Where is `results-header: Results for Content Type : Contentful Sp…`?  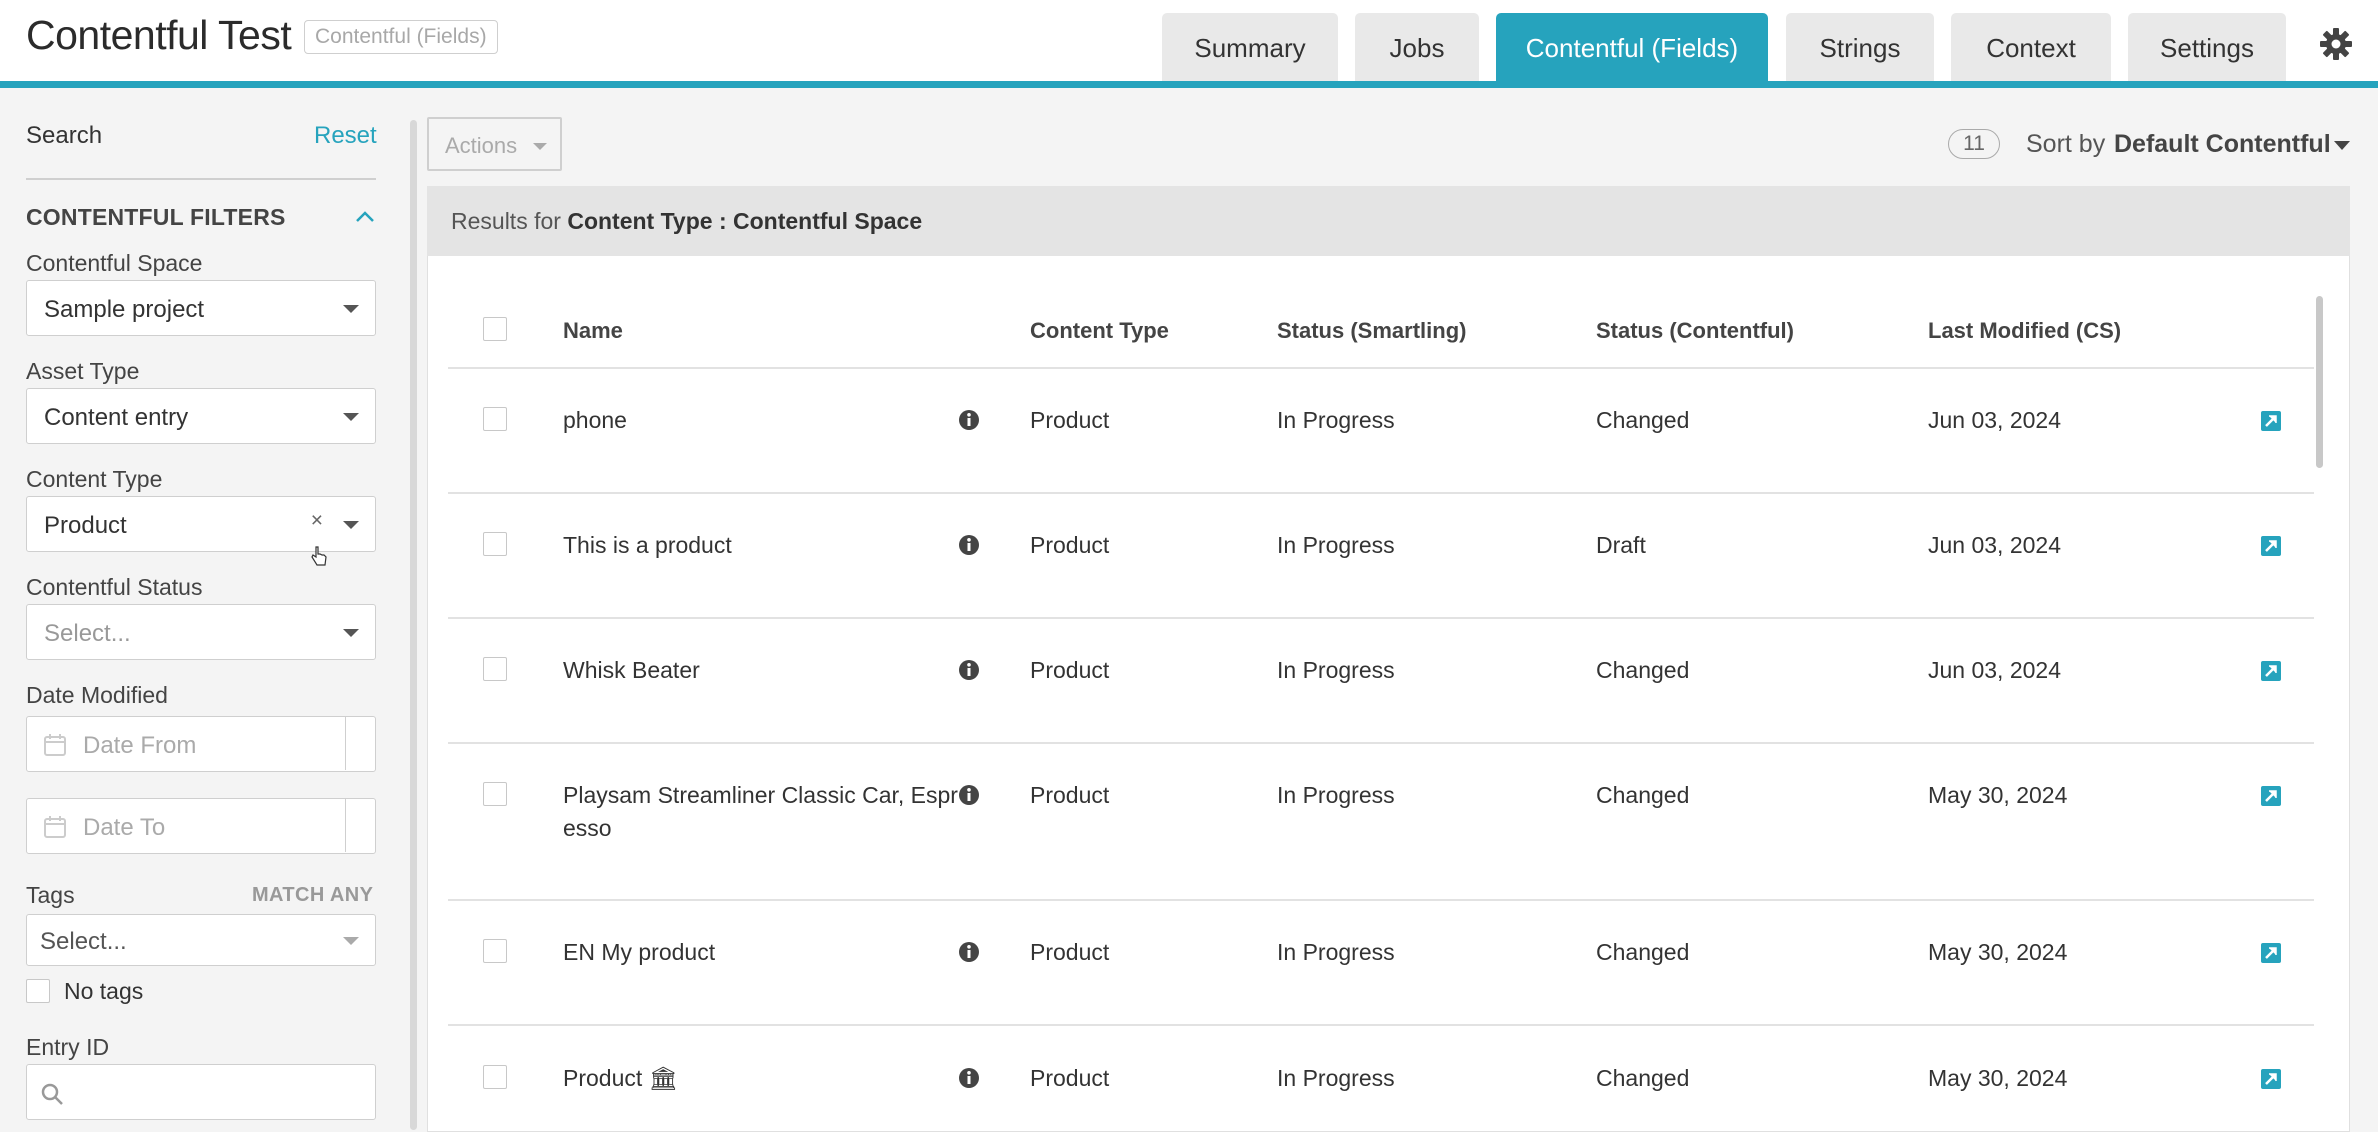 results-header: Results for Content Type : Contentful Sp… is located at coordinates (1388, 221).